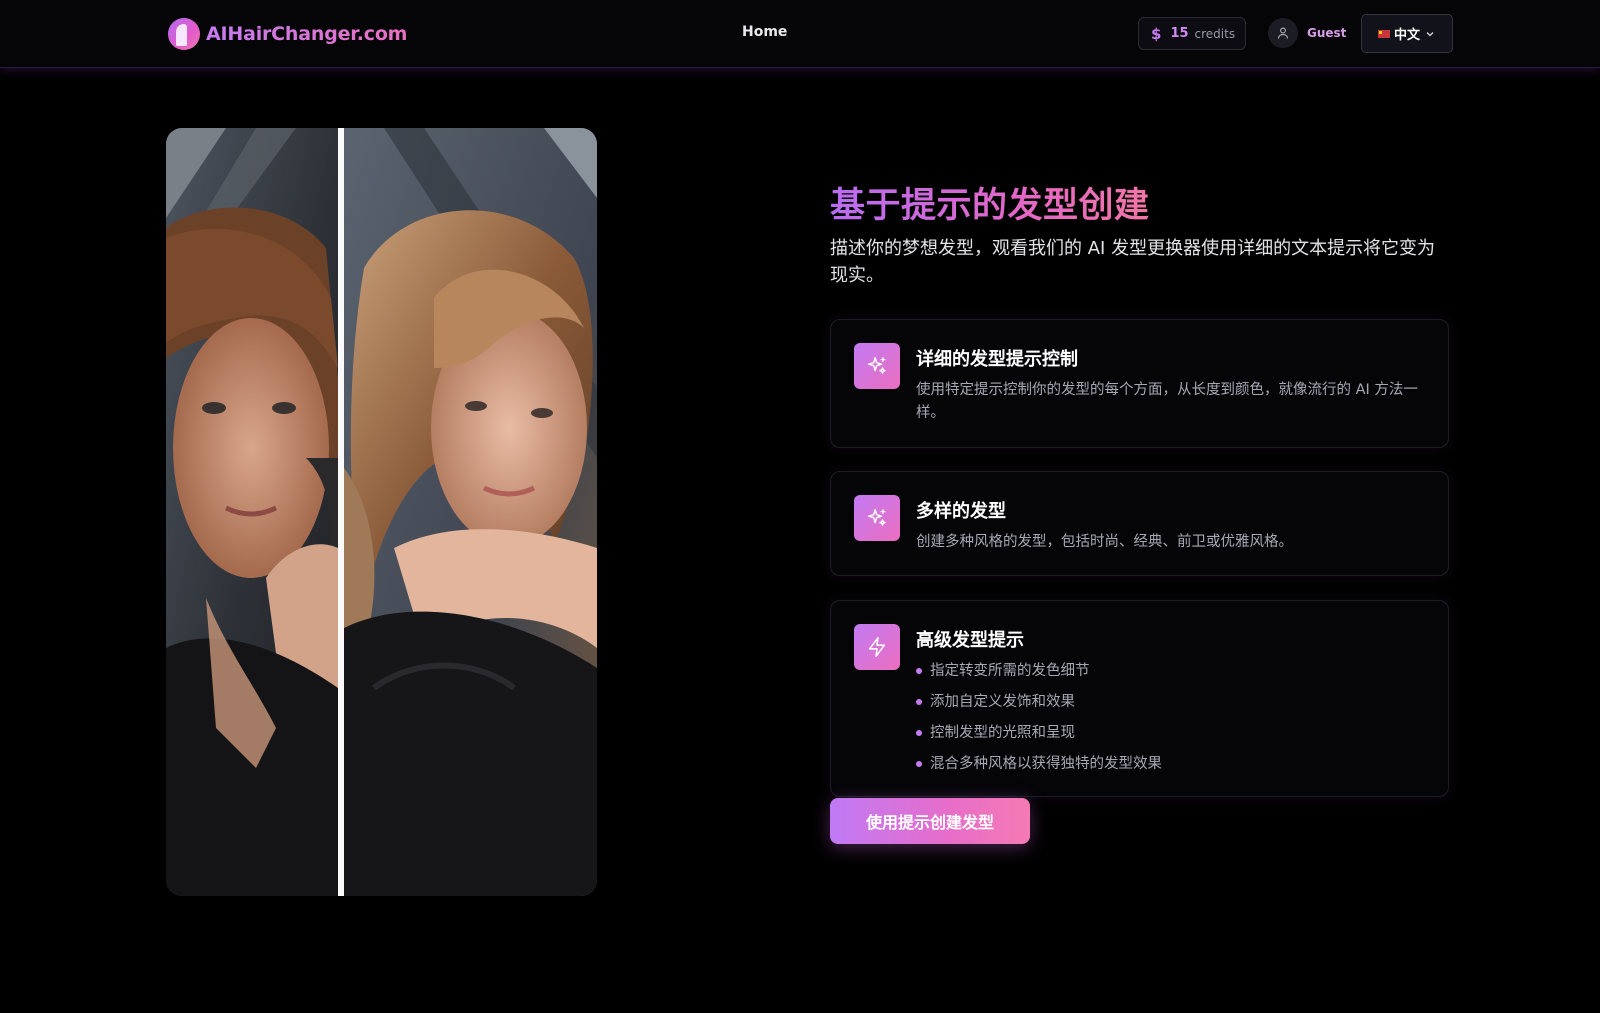  What do you see at coordinates (877, 647) in the screenshot?
I see `lightning-icon` at bounding box center [877, 647].